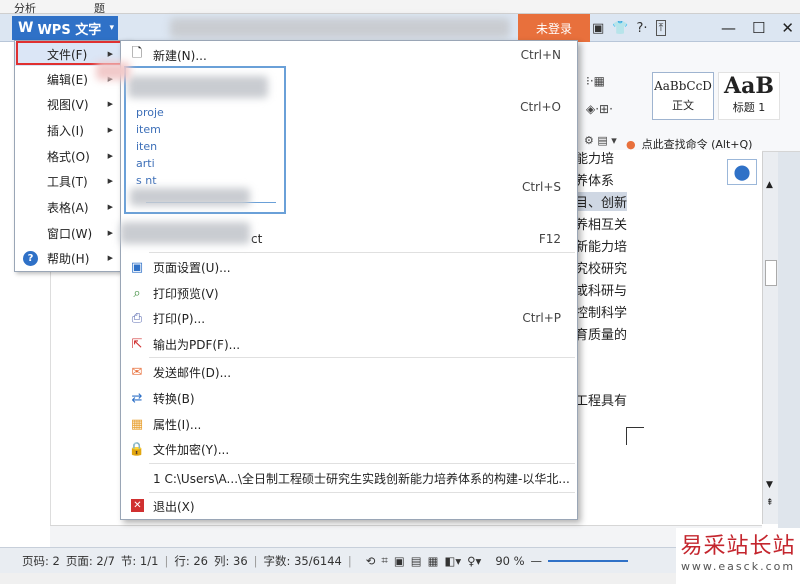  I want to click on menu-item-print-preview: ⌕ 打印预览(V), so click(349, 293).